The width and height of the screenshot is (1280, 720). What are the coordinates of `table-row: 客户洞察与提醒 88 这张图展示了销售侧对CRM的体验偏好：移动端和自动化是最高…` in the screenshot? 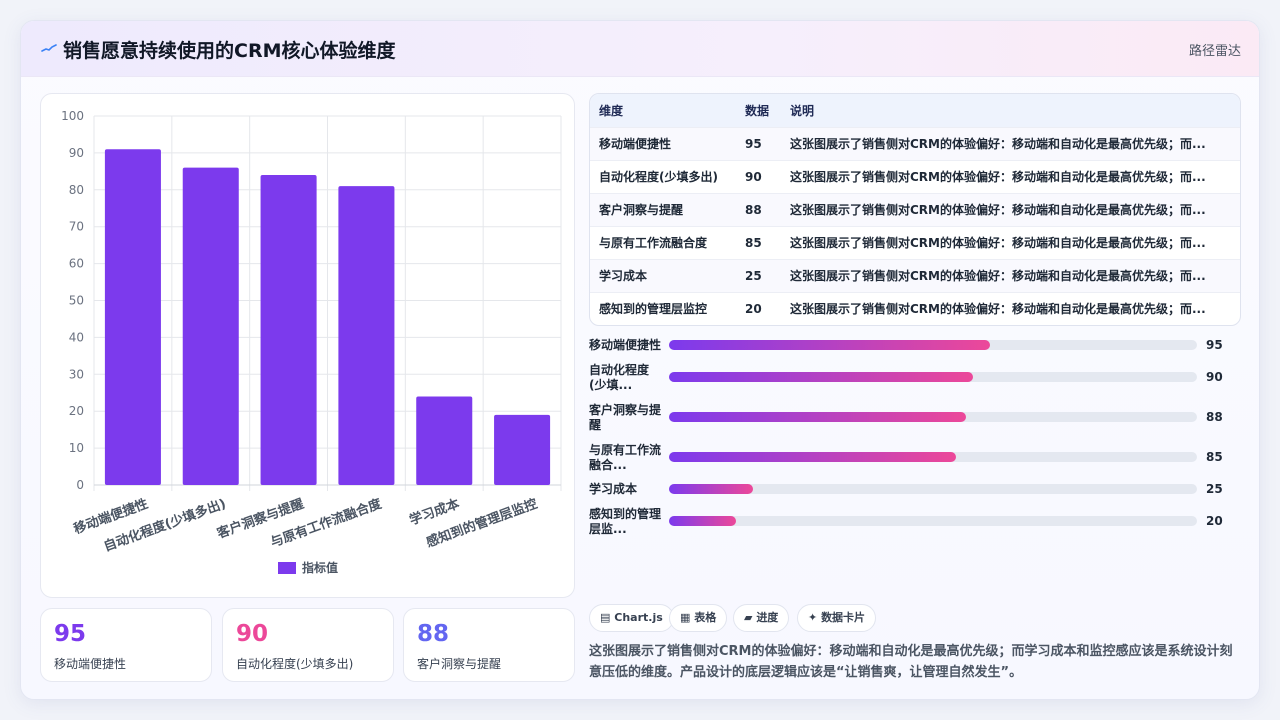 It's located at (915, 209).